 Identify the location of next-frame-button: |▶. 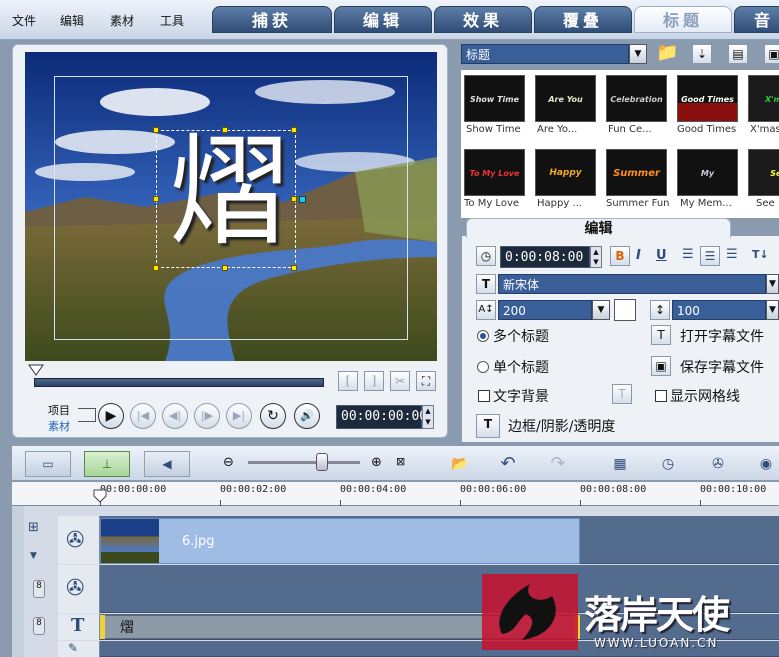
(207, 416).